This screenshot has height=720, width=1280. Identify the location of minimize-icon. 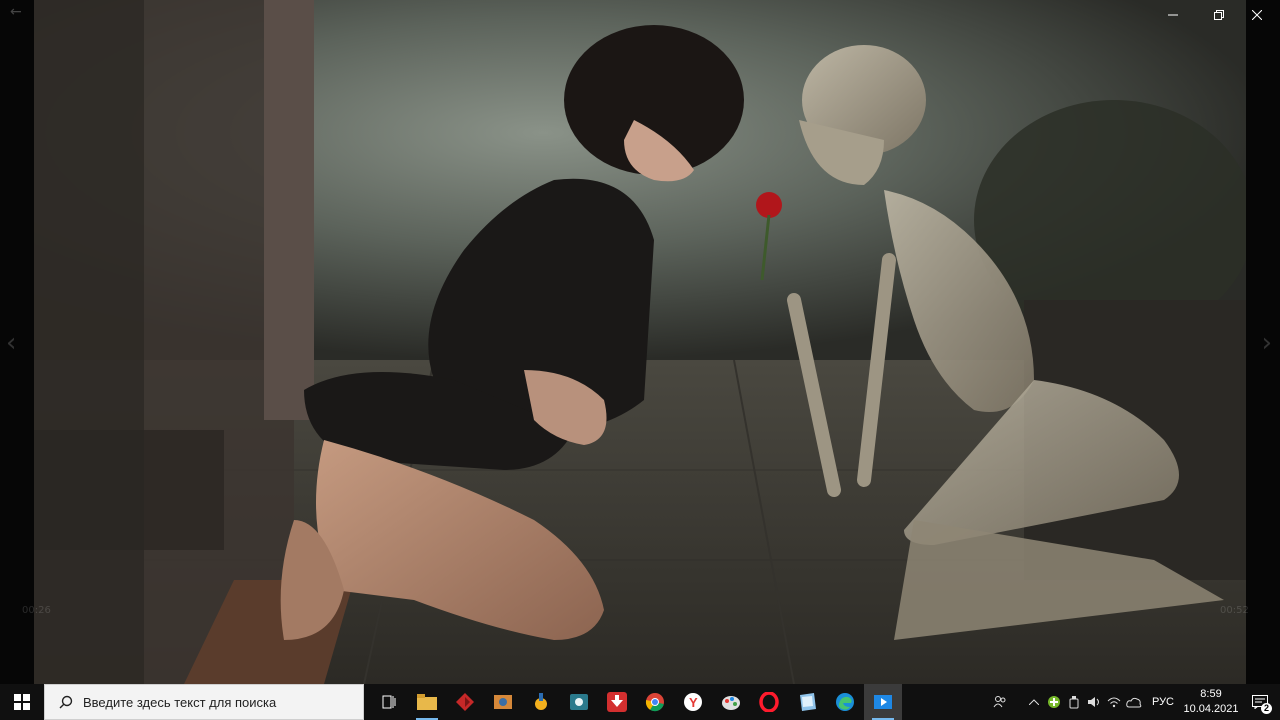
(1173, 15).